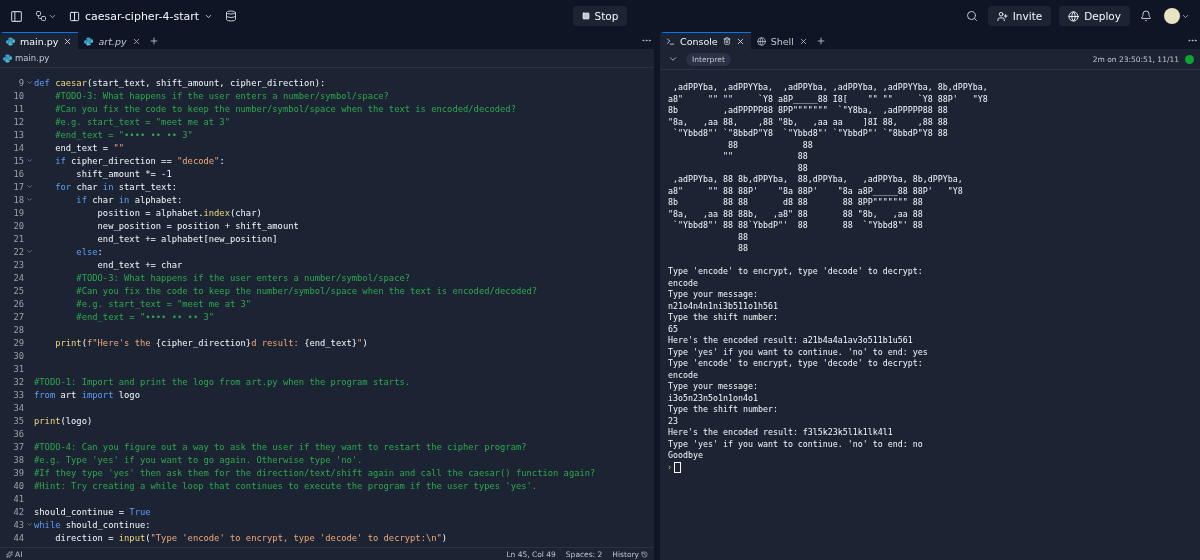  I want to click on line-number: 9, so click(20, 82).